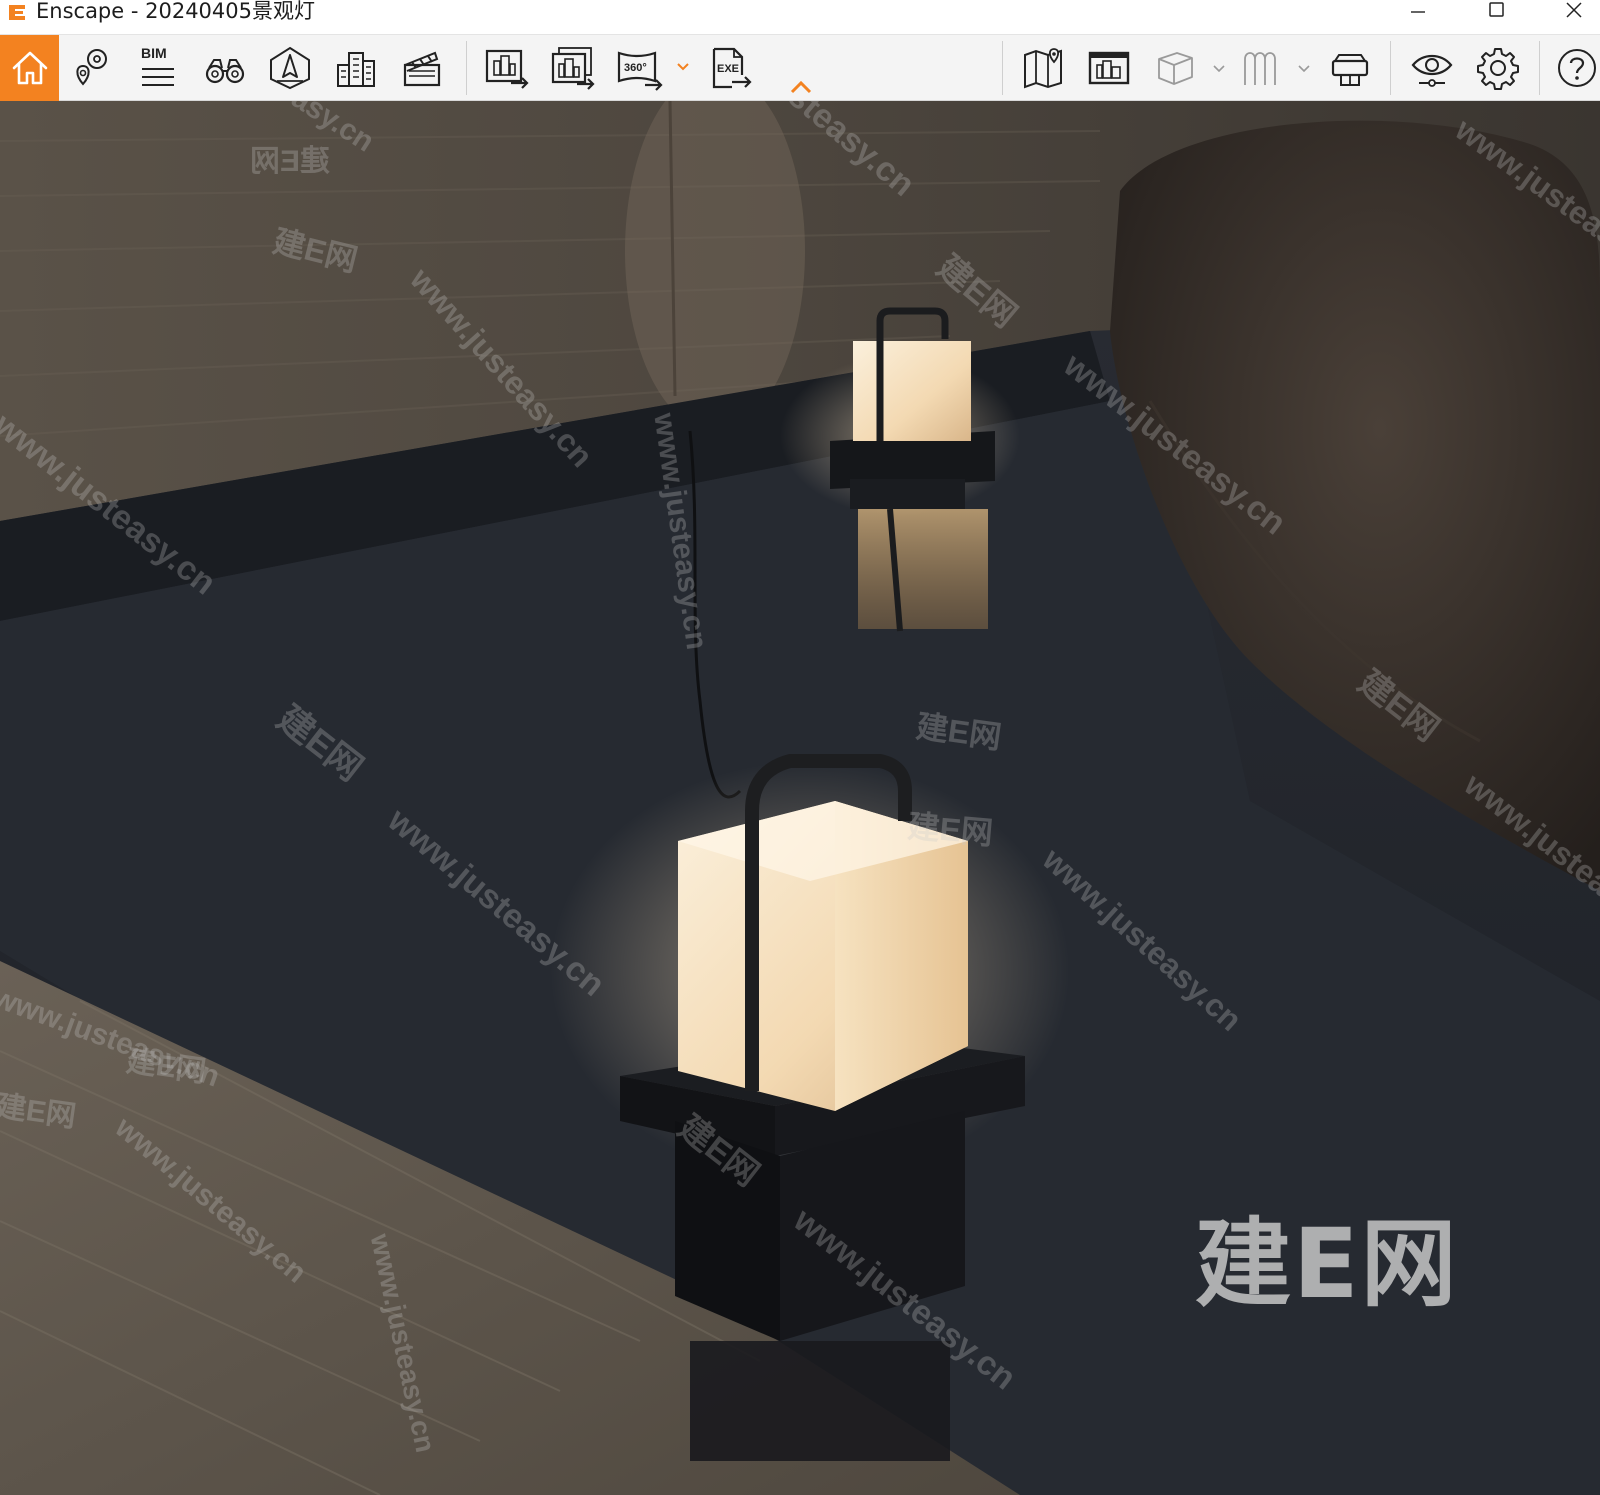  What do you see at coordinates (1327, 1264) in the screenshot?
I see `brand-watermark: 建E网` at bounding box center [1327, 1264].